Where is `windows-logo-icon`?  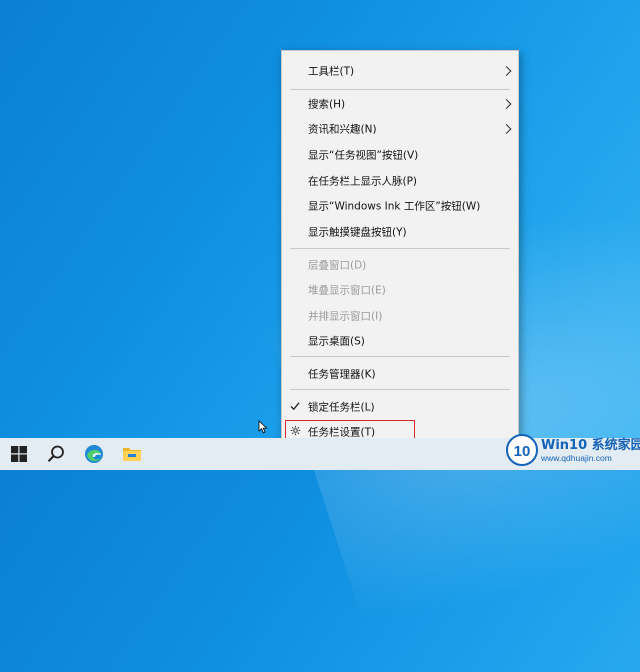
windows-logo-icon is located at coordinates (19, 454).